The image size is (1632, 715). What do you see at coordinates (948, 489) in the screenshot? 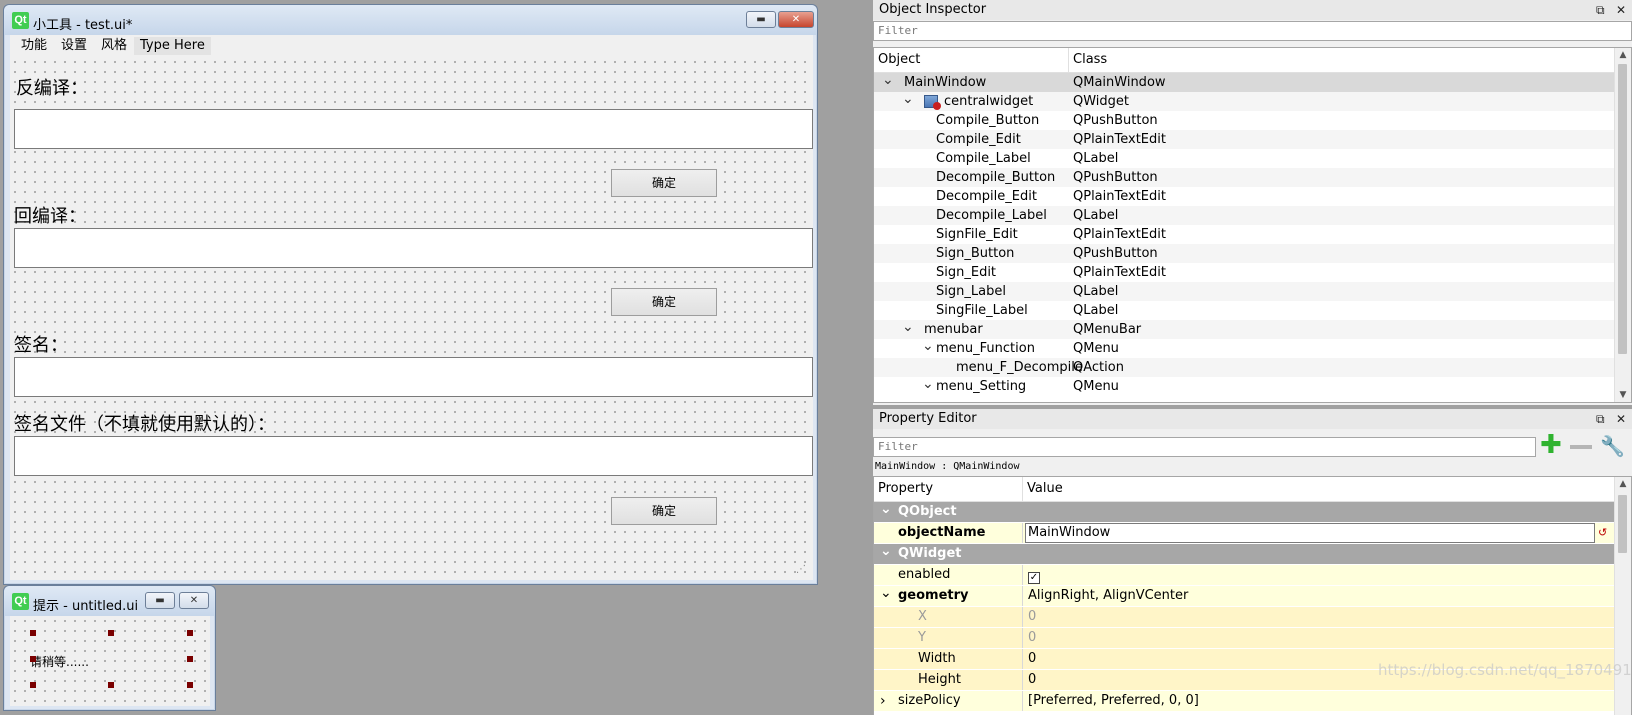
I see `column-property: Property` at bounding box center [948, 489].